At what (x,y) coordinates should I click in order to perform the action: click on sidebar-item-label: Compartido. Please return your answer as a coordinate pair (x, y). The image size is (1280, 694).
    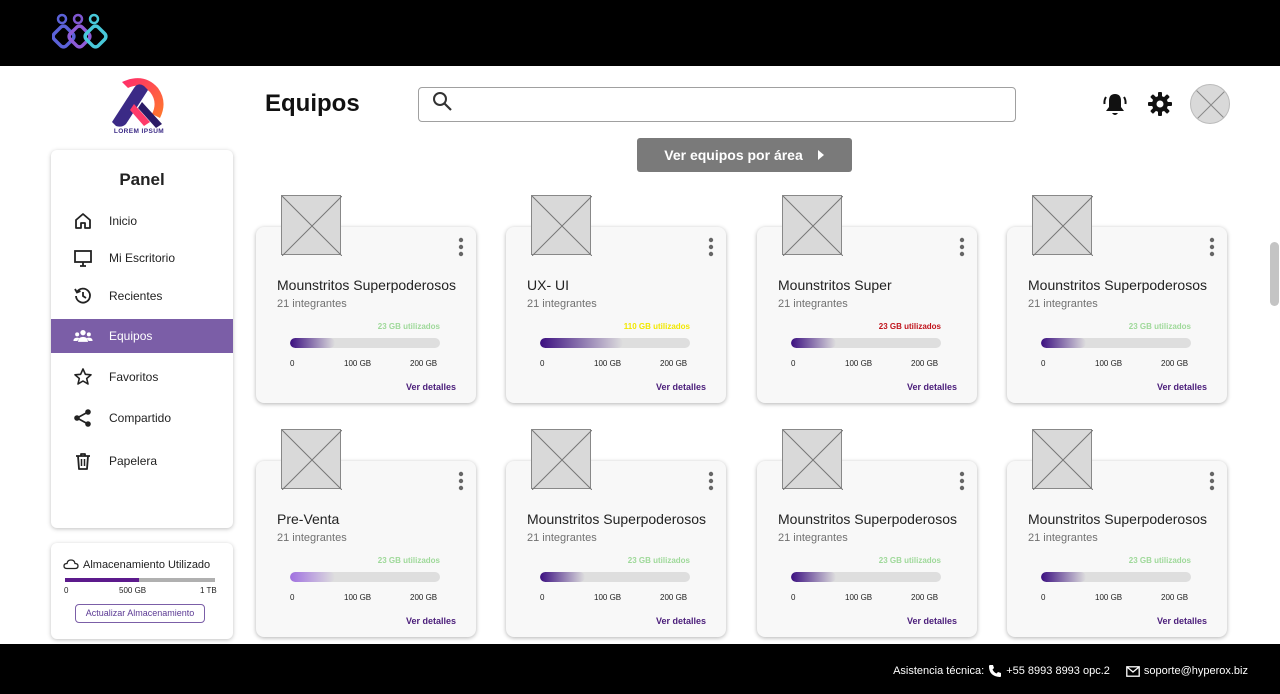
    Looking at the image, I should click on (140, 418).